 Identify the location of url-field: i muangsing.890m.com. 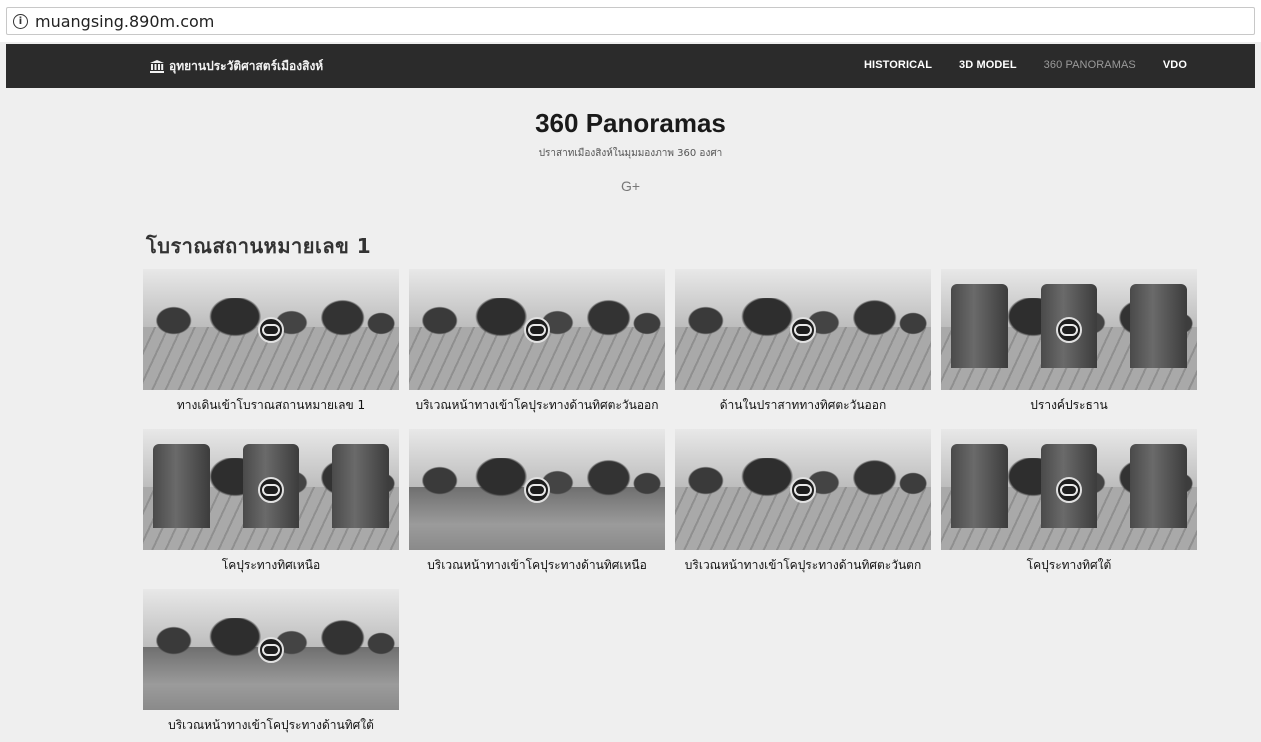
(630, 21).